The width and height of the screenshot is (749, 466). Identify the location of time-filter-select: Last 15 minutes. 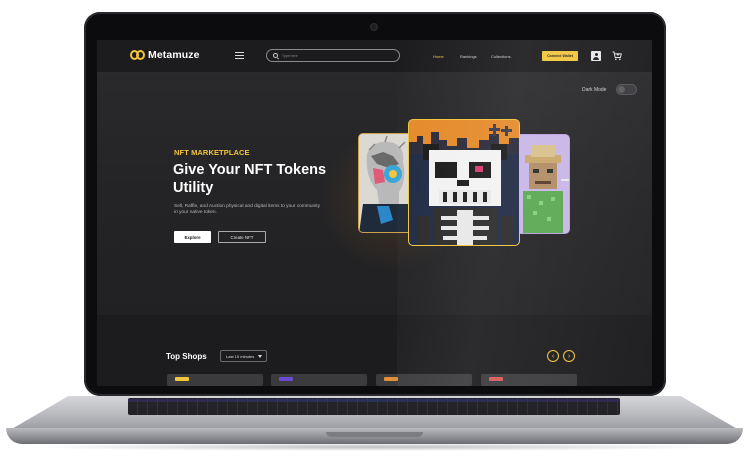
(243, 356).